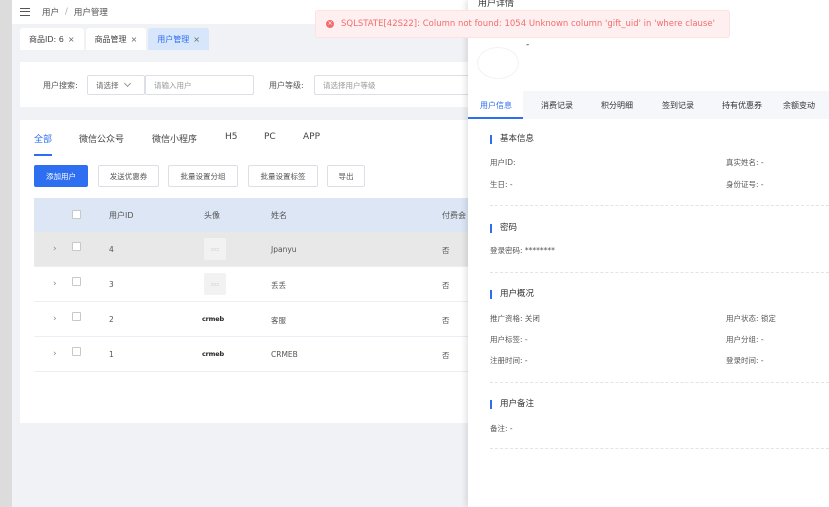 This screenshot has width=829, height=507. Describe the element at coordinates (283, 176) in the screenshot. I see `batch-tag-button: 批量设置标签` at that location.